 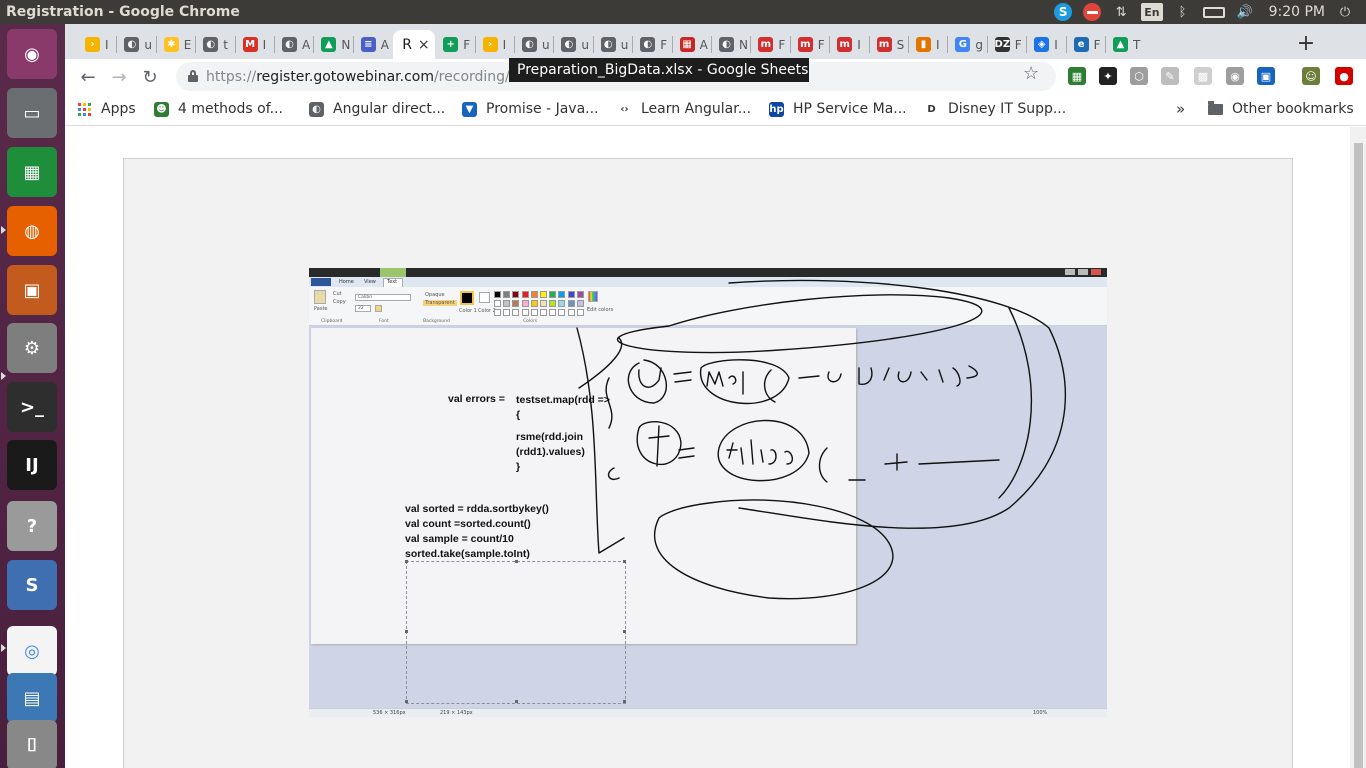 What do you see at coordinates (32, 744) in the screenshot?
I see `launcher-disks-icon: ⌷` at bounding box center [32, 744].